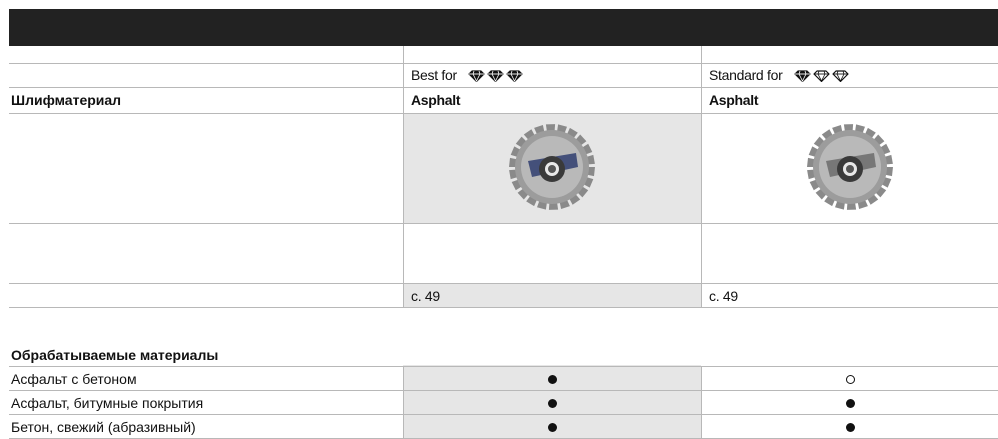 Image resolution: width=998 pixels, height=439 pixels. I want to click on material-label: Асфальт с бетоном, so click(74, 379).